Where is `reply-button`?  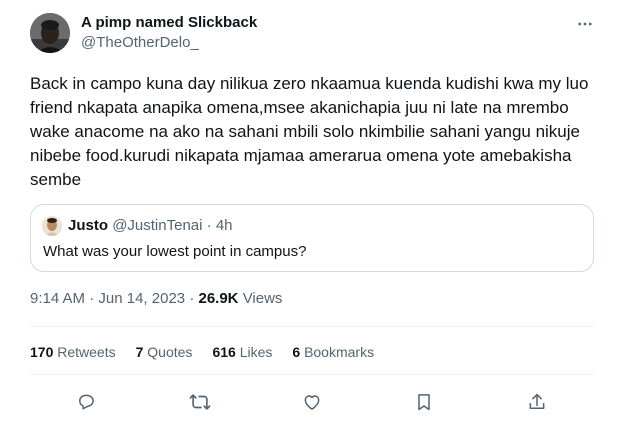
reply-button is located at coordinates (86, 402).